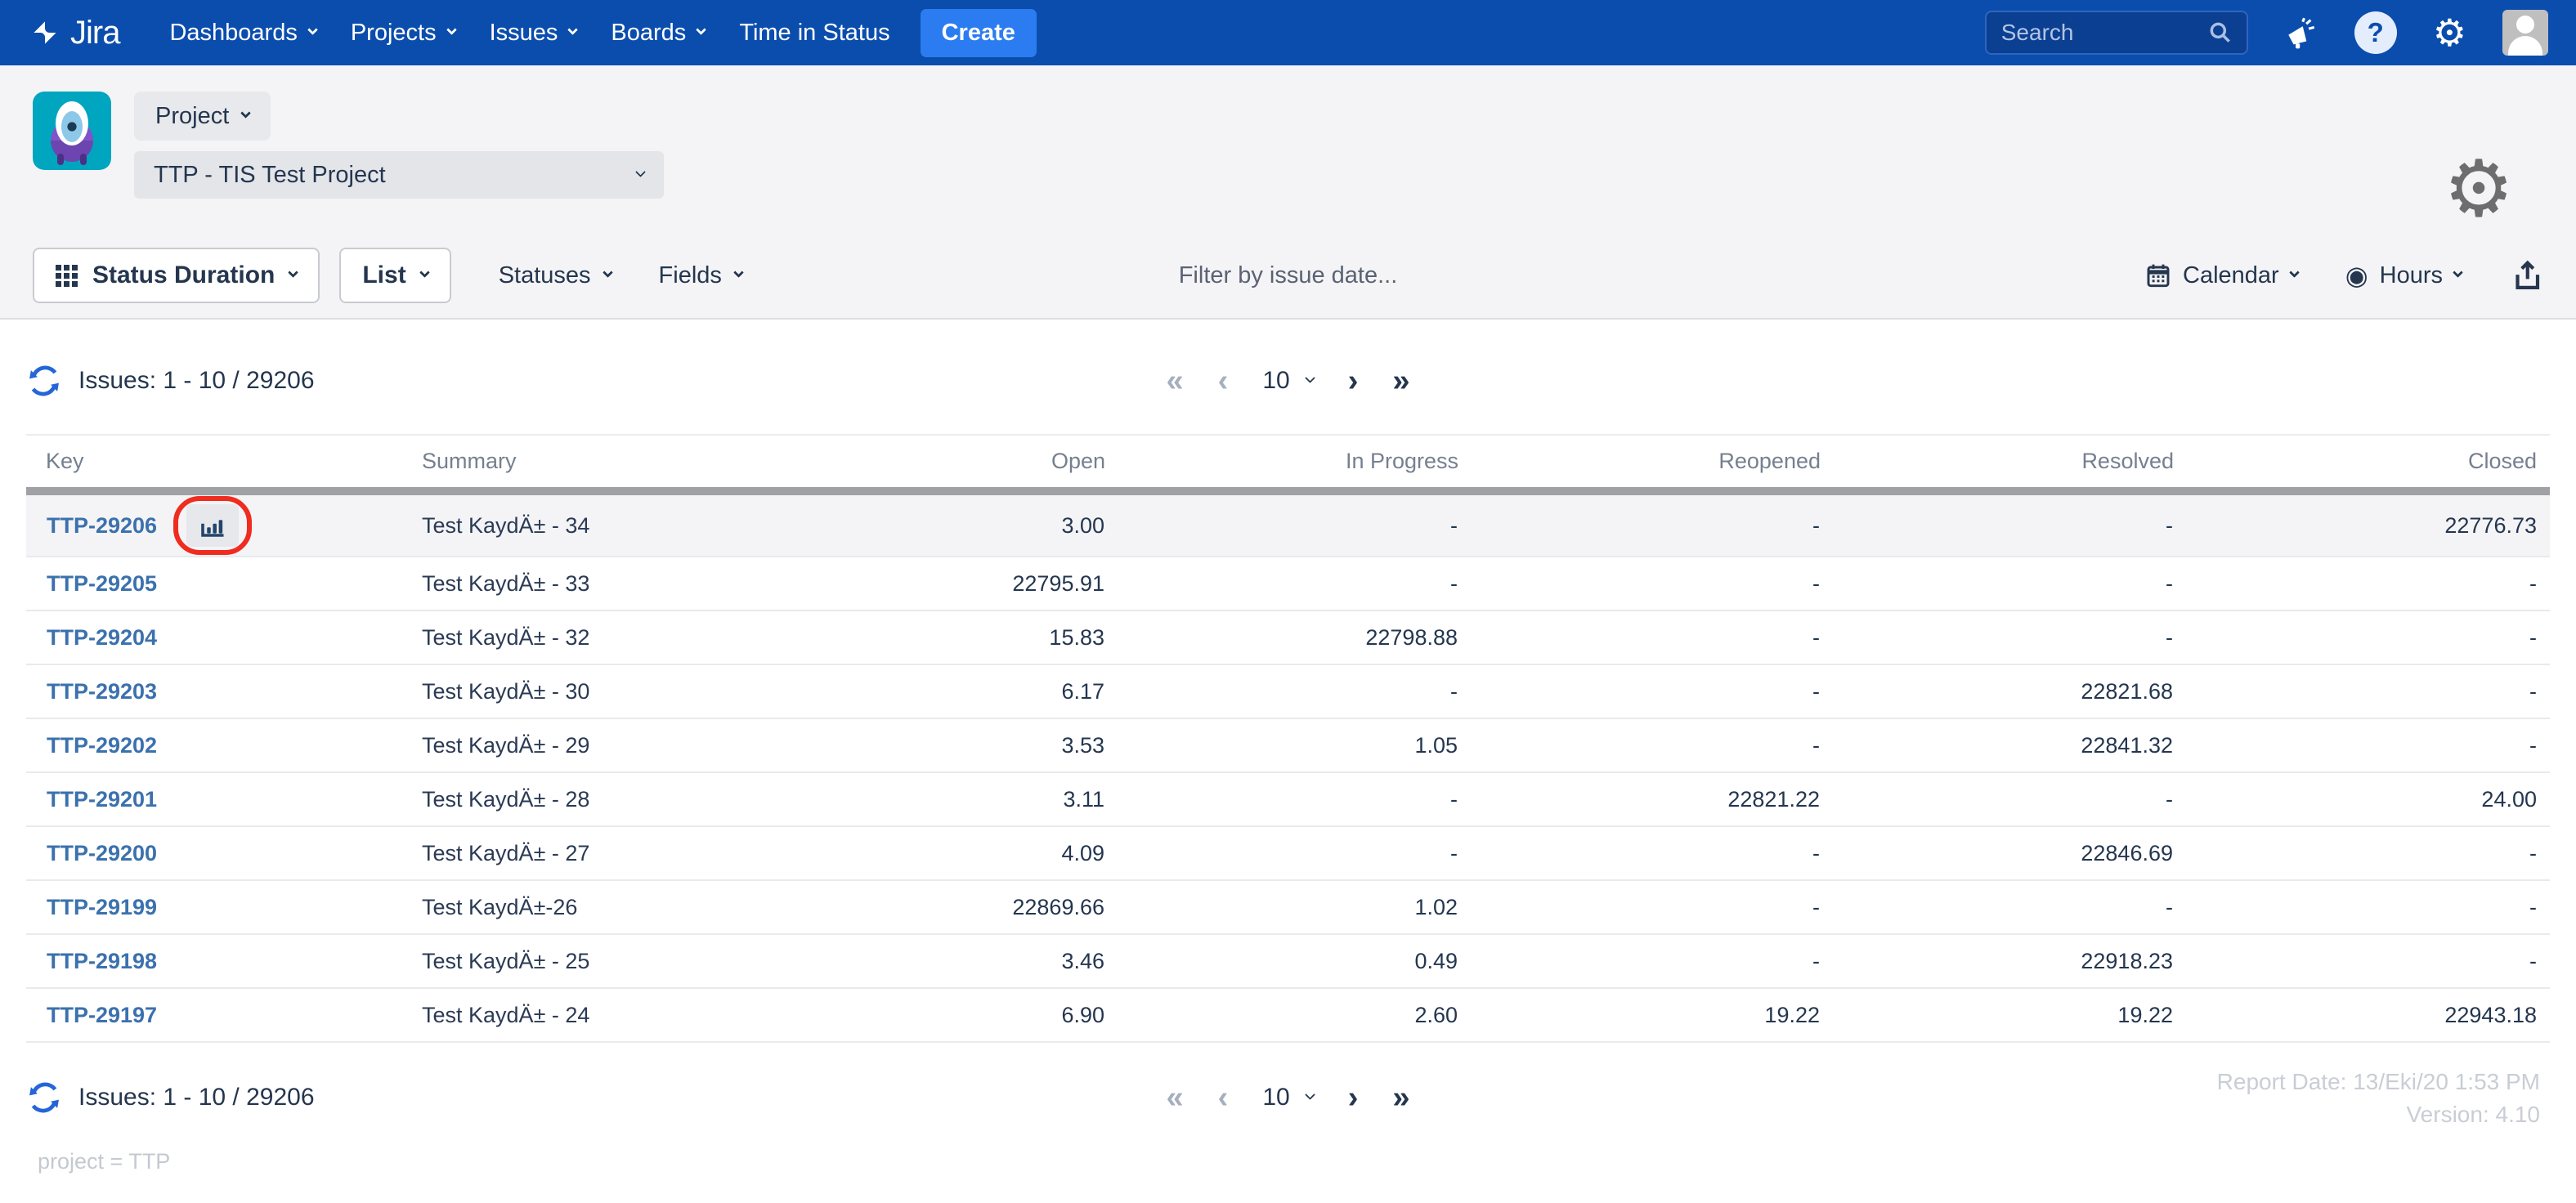  I want to click on open-cell: 22795.91, so click(966, 584).